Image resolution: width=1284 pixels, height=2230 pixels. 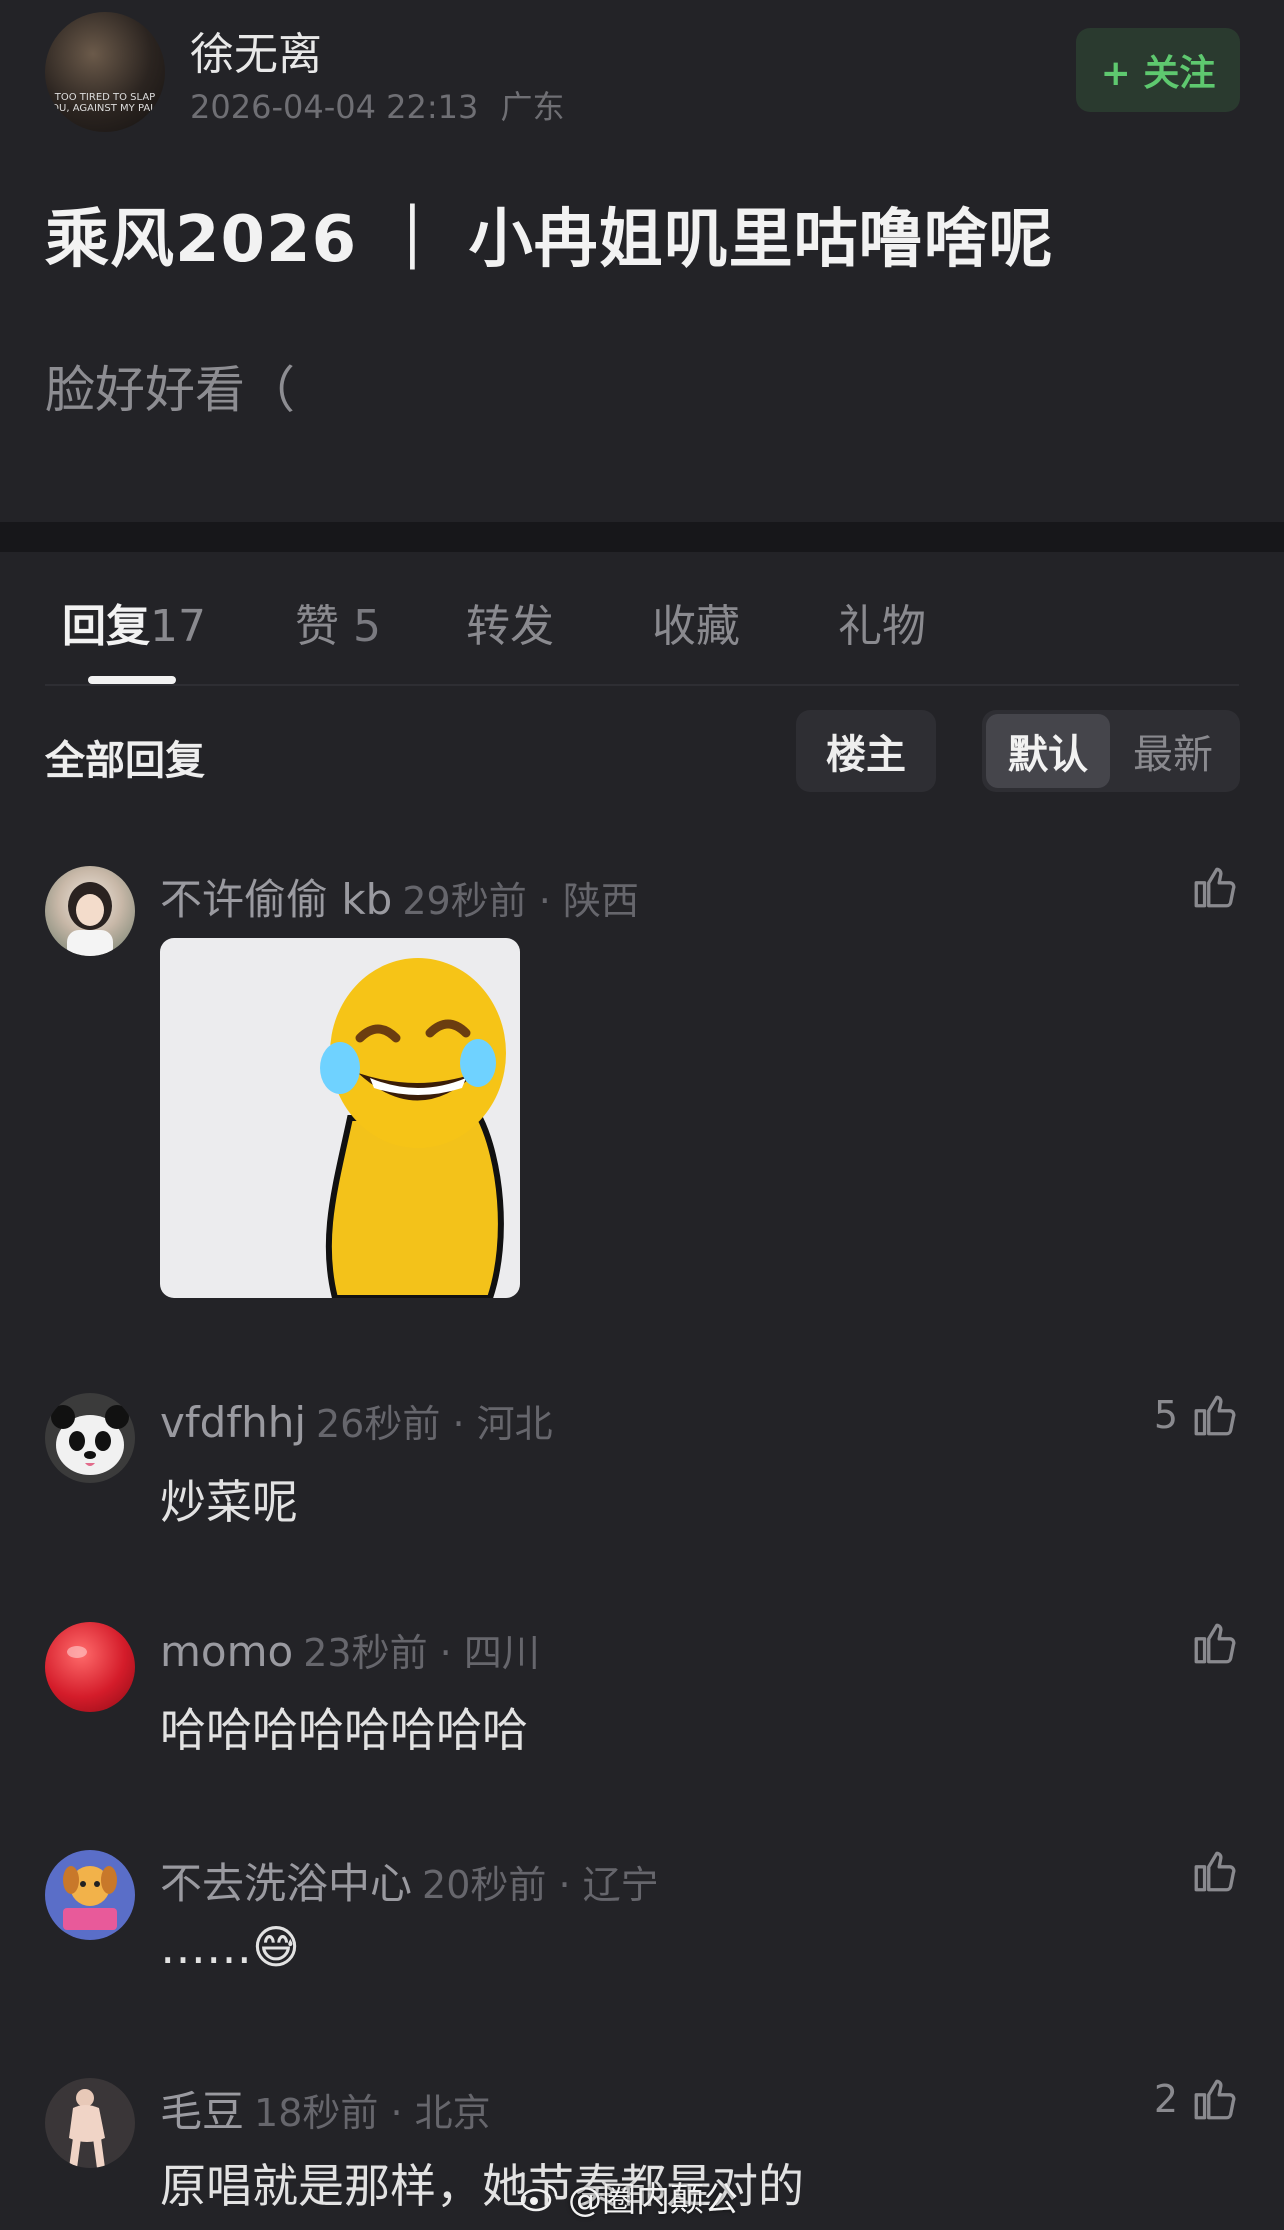 I want to click on avatar-photo, so click(x=90, y=919).